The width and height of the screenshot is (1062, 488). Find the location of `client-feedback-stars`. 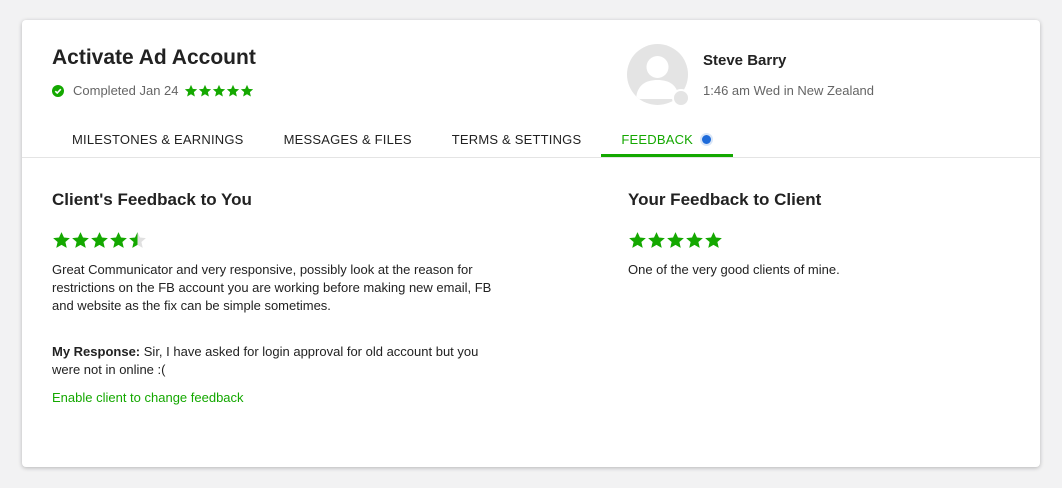

client-feedback-stars is located at coordinates (99, 240).